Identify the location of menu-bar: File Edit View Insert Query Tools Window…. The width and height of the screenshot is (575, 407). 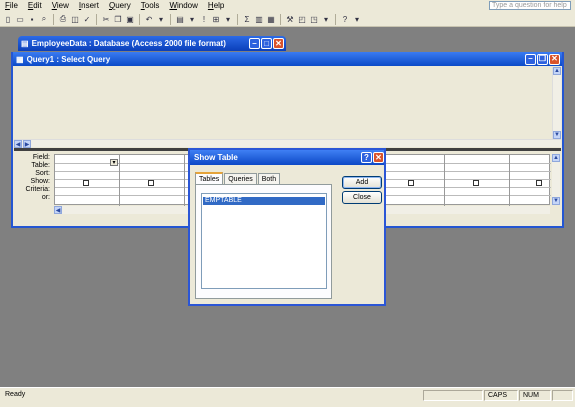
(287, 6).